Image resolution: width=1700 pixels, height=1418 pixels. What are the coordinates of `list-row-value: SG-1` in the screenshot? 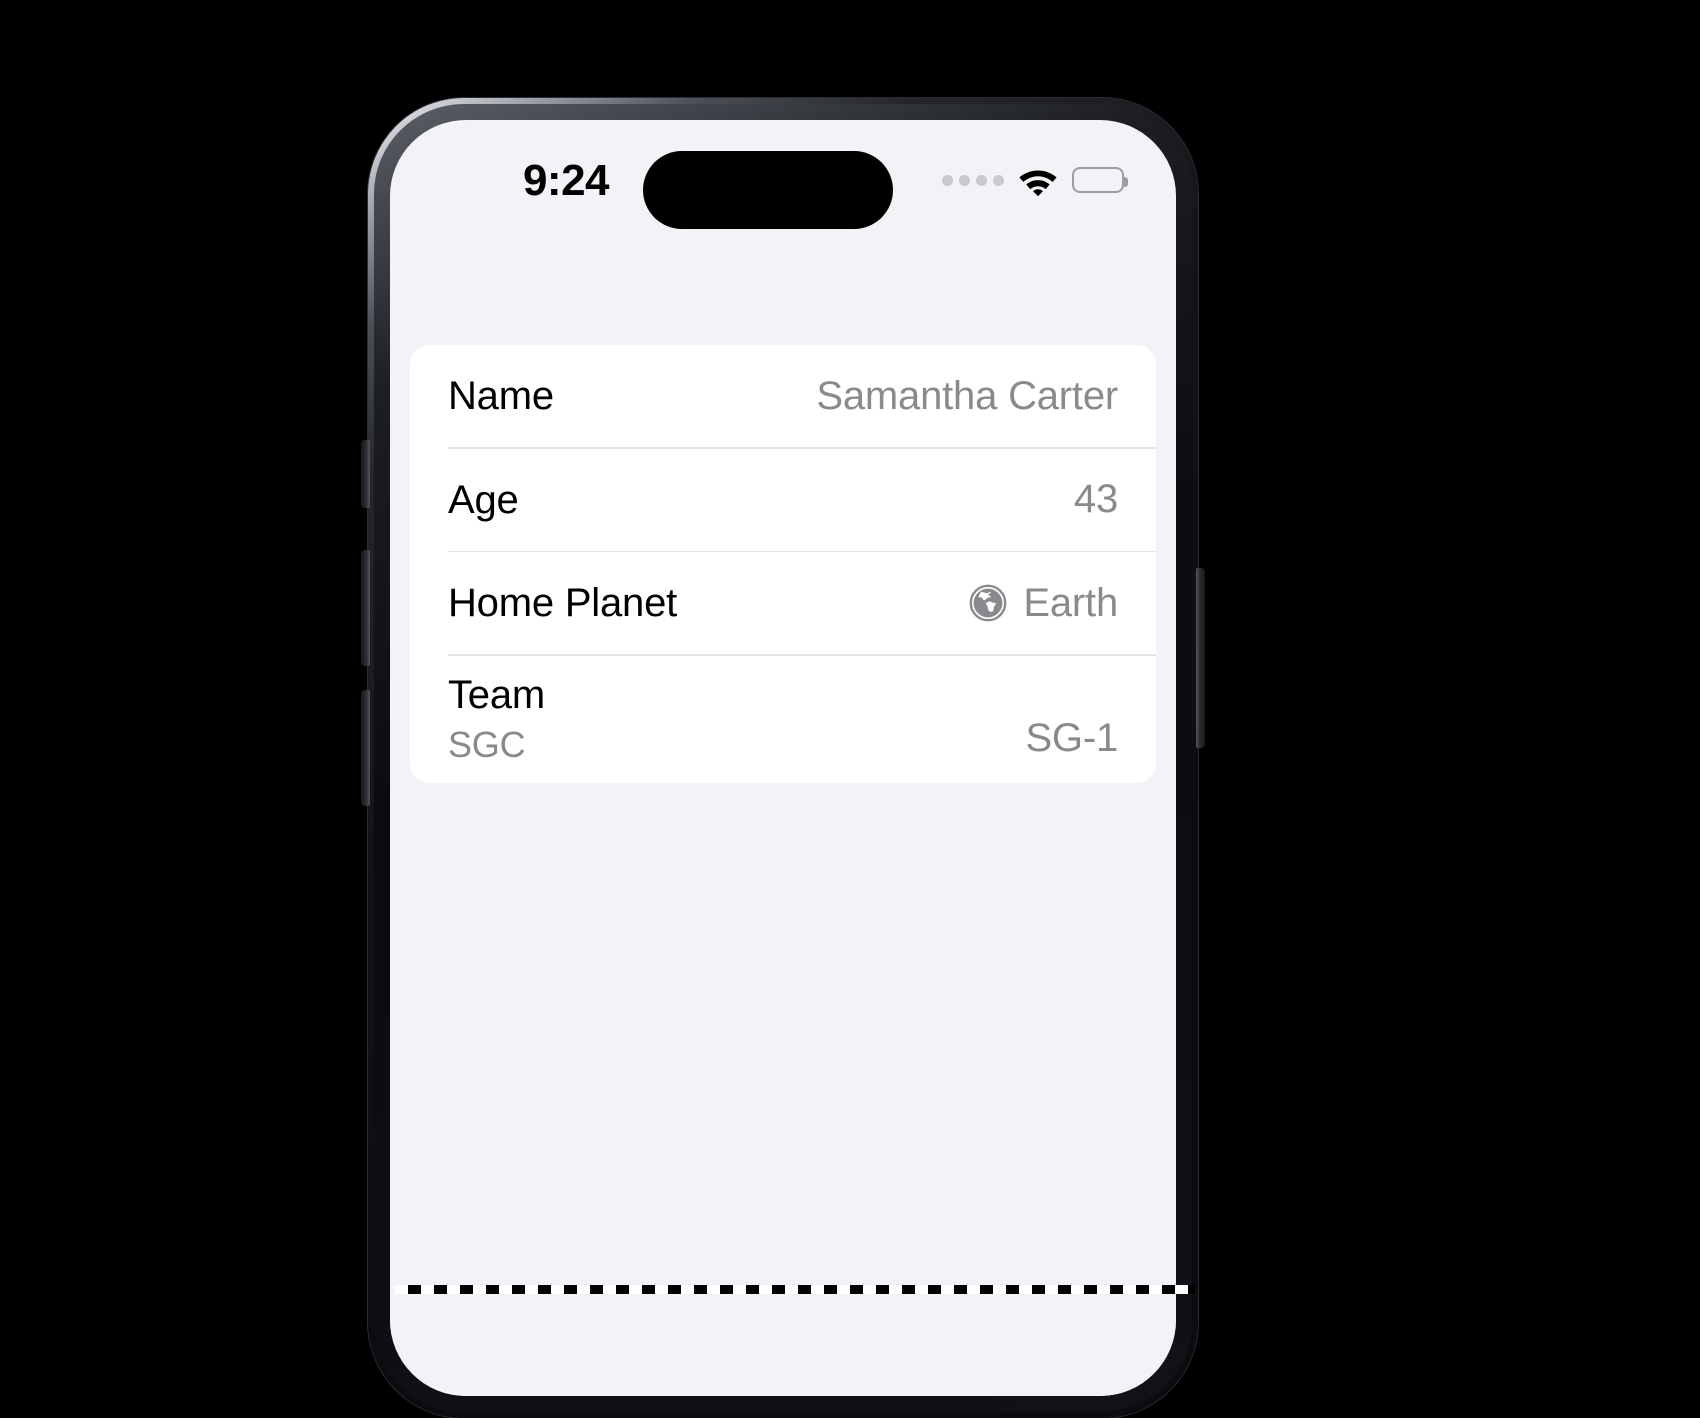 It's located at (1071, 740).